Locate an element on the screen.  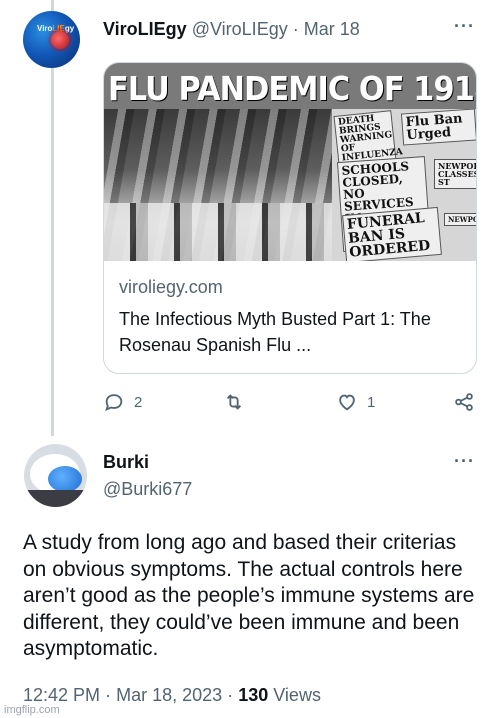
share-button is located at coordinates (464, 402).